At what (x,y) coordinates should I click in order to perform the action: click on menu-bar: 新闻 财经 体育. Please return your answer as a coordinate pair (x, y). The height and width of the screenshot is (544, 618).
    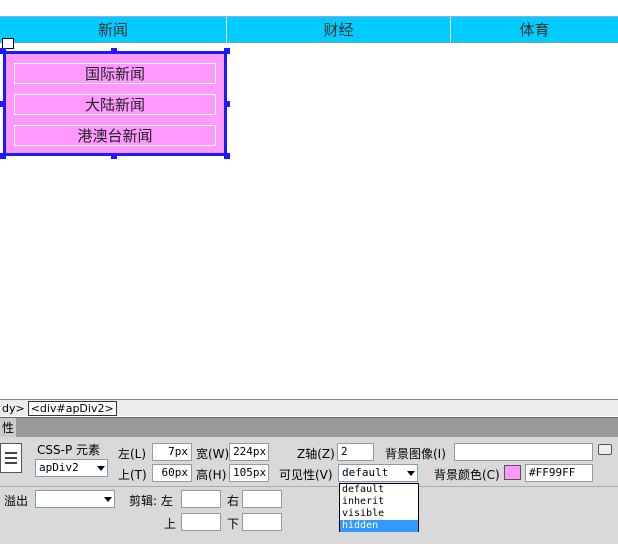
    Looking at the image, I should click on (309, 29).